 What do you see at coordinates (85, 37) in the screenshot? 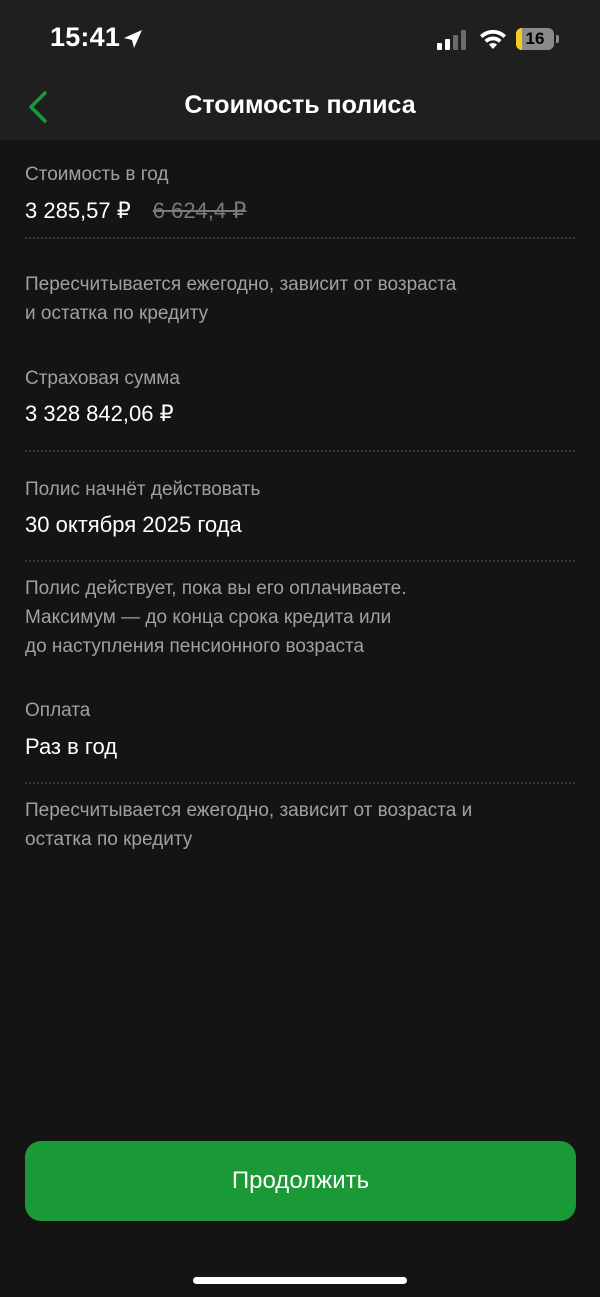
I see `status-time: 15:41` at bounding box center [85, 37].